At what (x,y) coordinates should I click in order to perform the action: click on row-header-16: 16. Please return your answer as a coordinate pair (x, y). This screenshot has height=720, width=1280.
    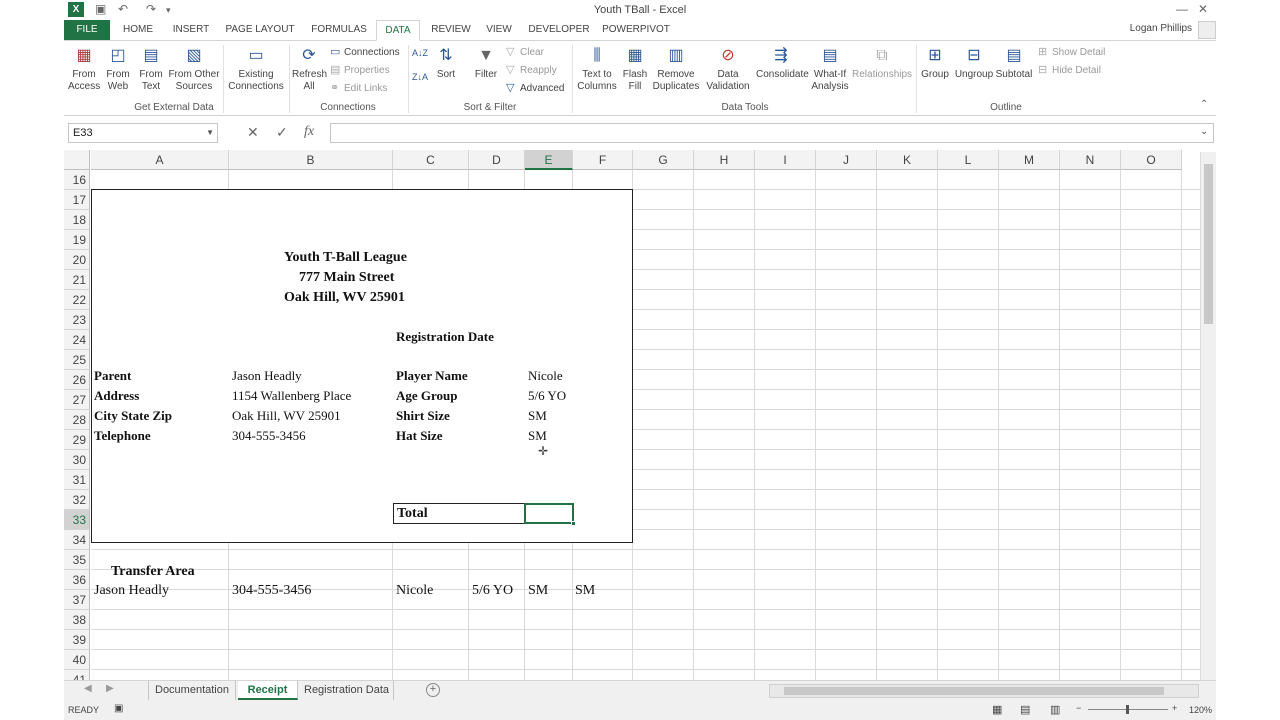
    Looking at the image, I should click on (77, 180).